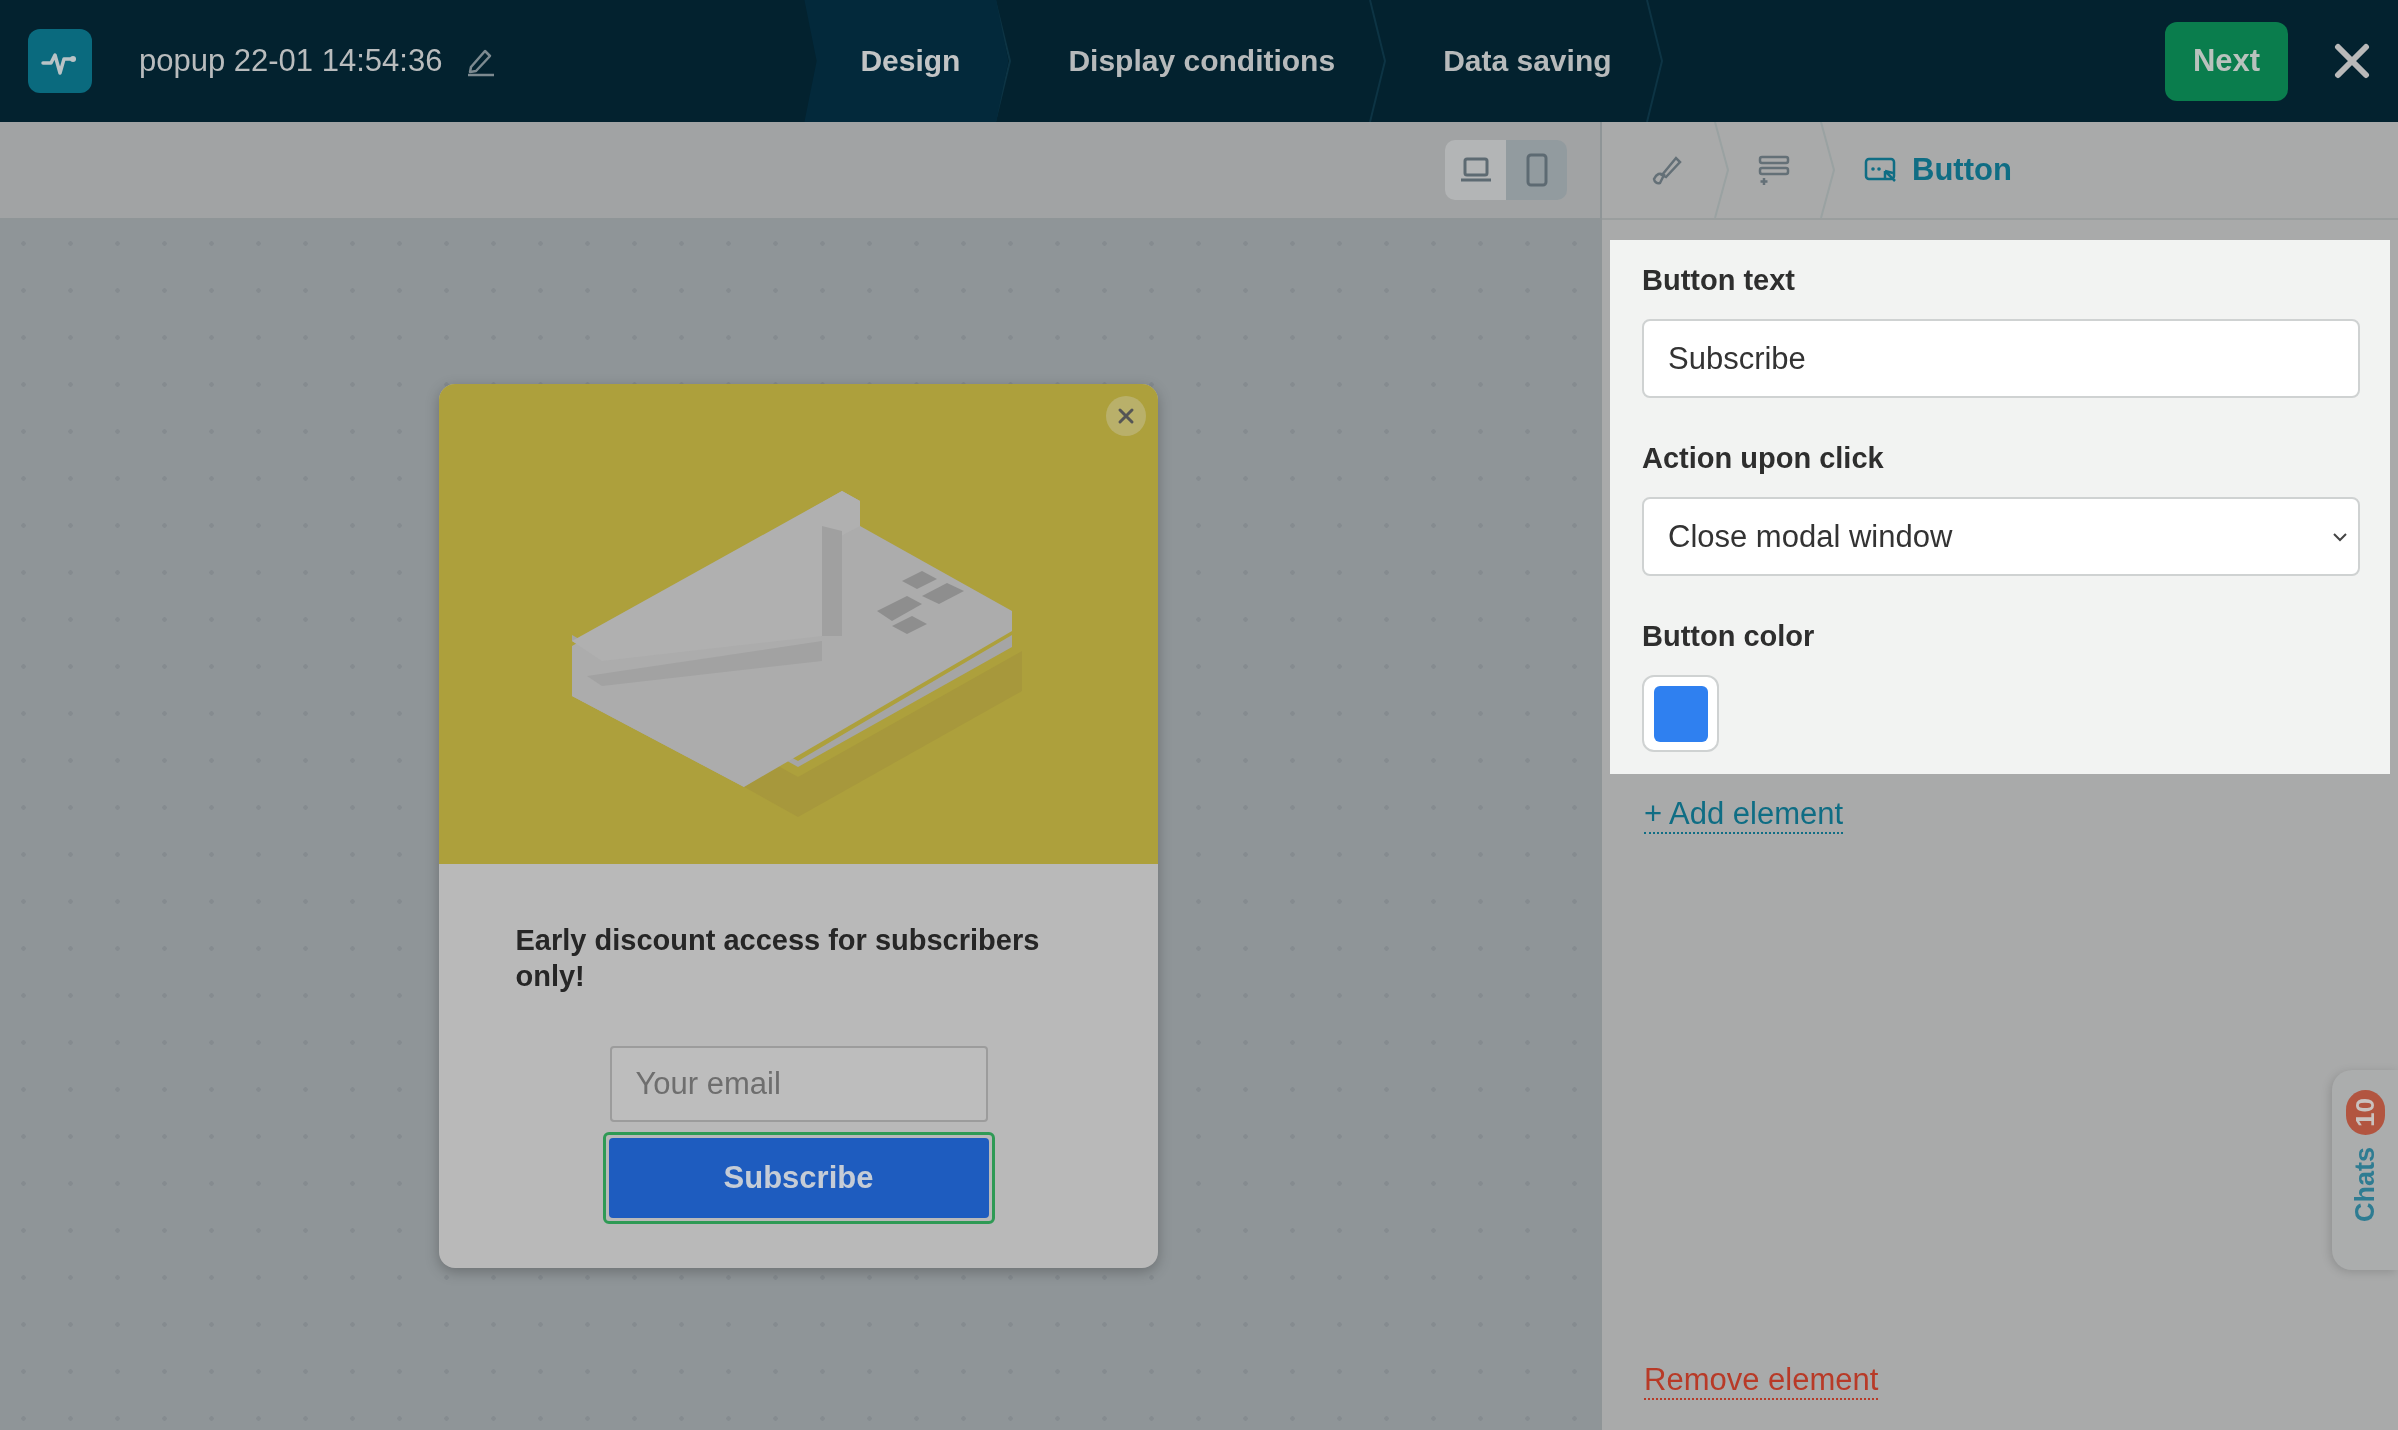  What do you see at coordinates (1198, 61) in the screenshot?
I see `step-tab: Display conditions` at bounding box center [1198, 61].